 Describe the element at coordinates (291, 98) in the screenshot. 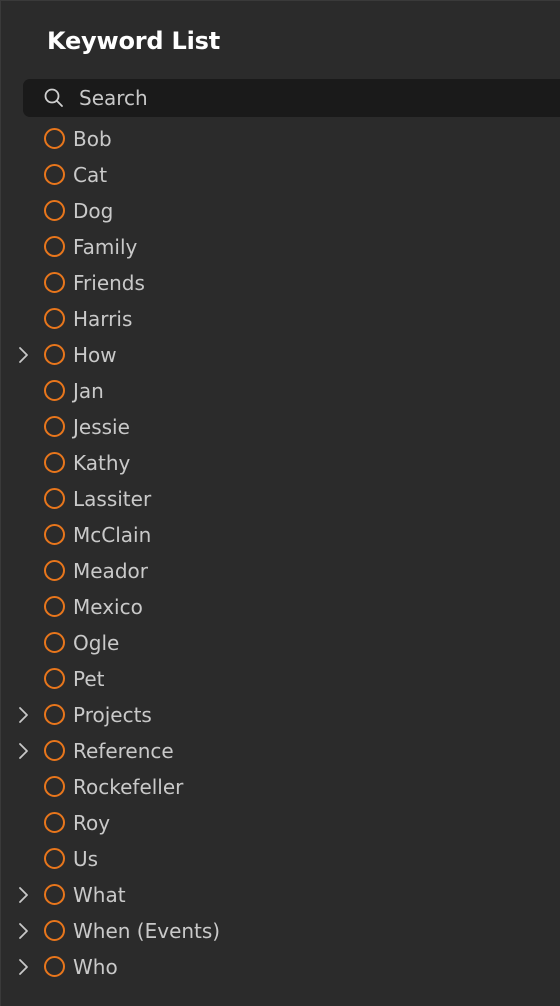

I see `search-field: Search` at that location.